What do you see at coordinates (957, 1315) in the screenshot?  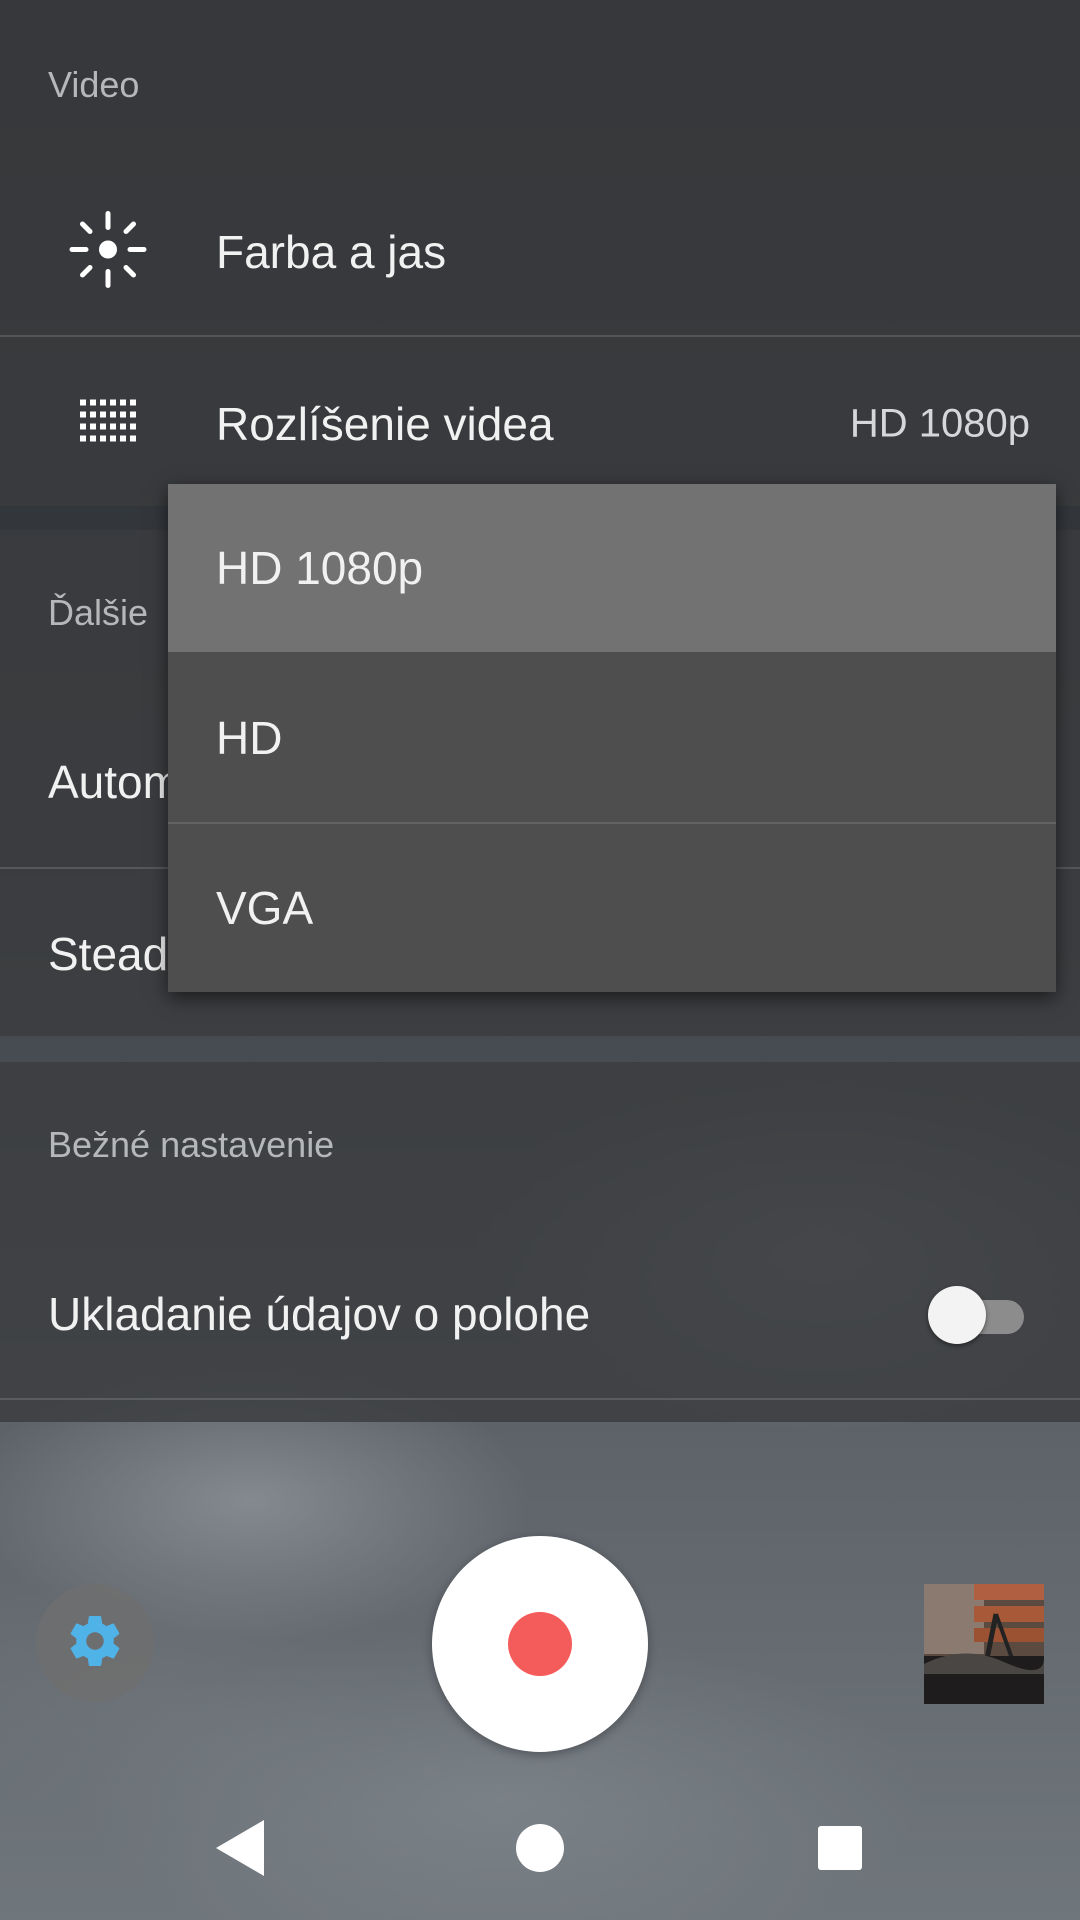 I see `toggle-thumb` at bounding box center [957, 1315].